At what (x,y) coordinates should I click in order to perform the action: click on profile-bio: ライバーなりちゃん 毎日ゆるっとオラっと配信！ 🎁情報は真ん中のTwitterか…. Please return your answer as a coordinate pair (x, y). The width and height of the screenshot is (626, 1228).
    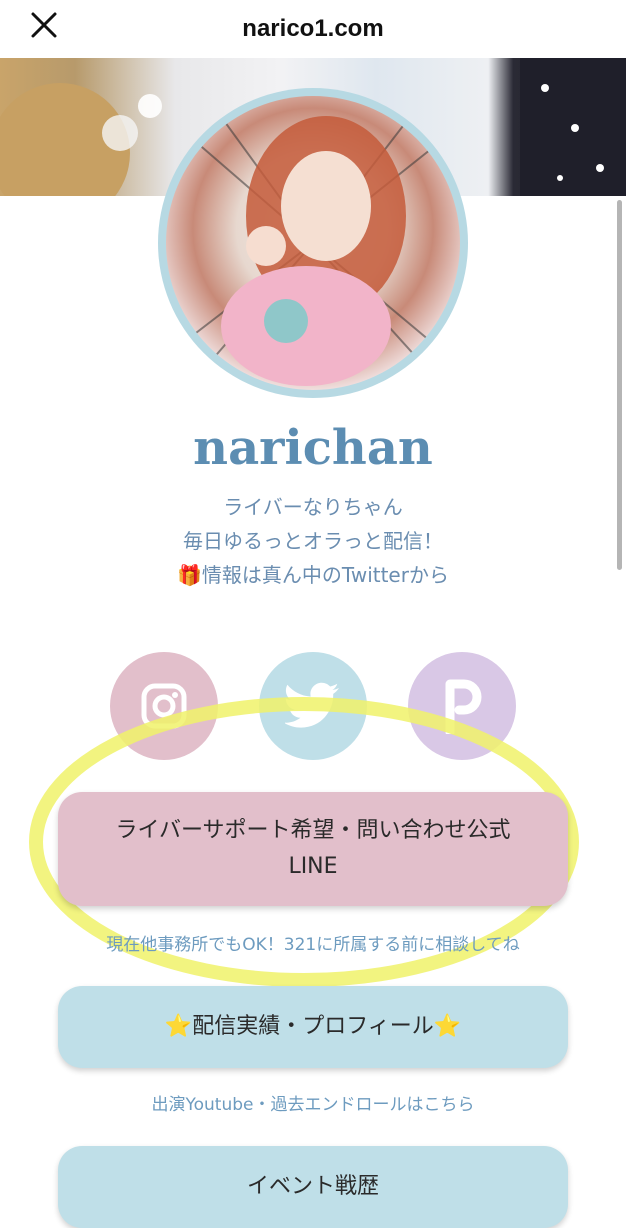
    Looking at the image, I should click on (313, 541).